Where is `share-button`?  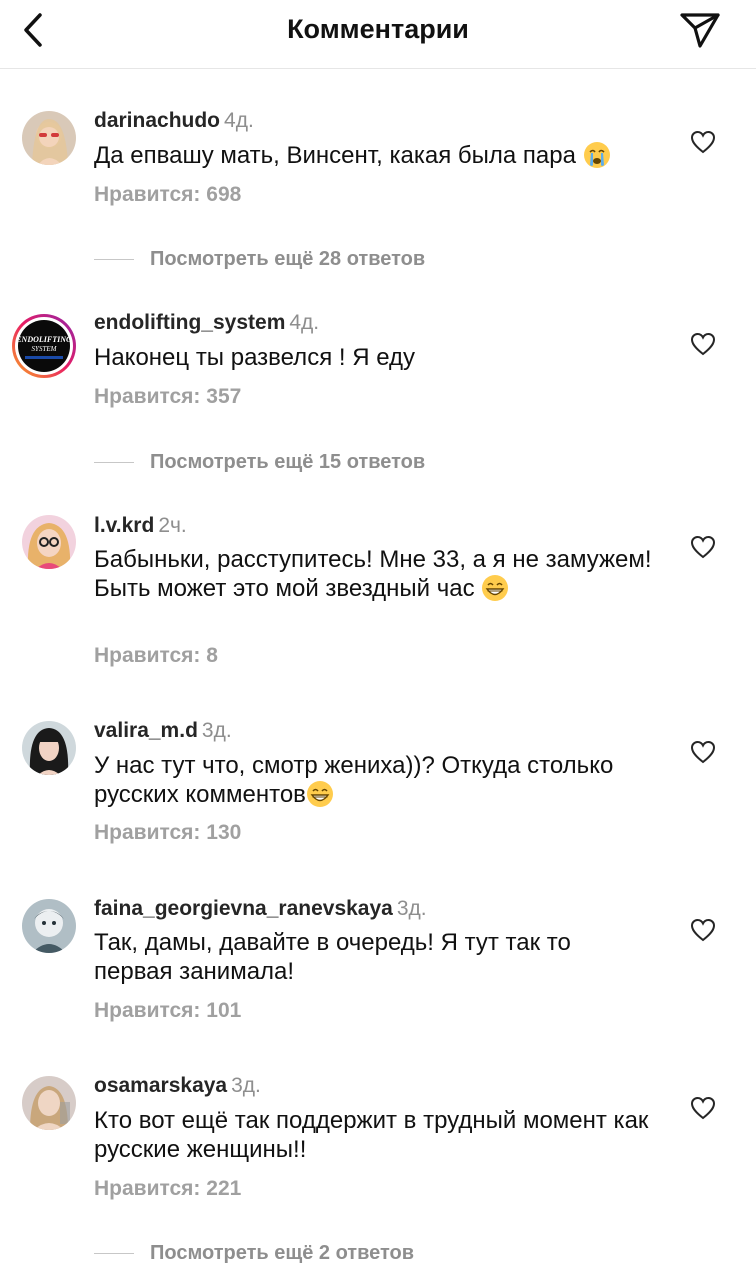
share-button is located at coordinates (700, 30).